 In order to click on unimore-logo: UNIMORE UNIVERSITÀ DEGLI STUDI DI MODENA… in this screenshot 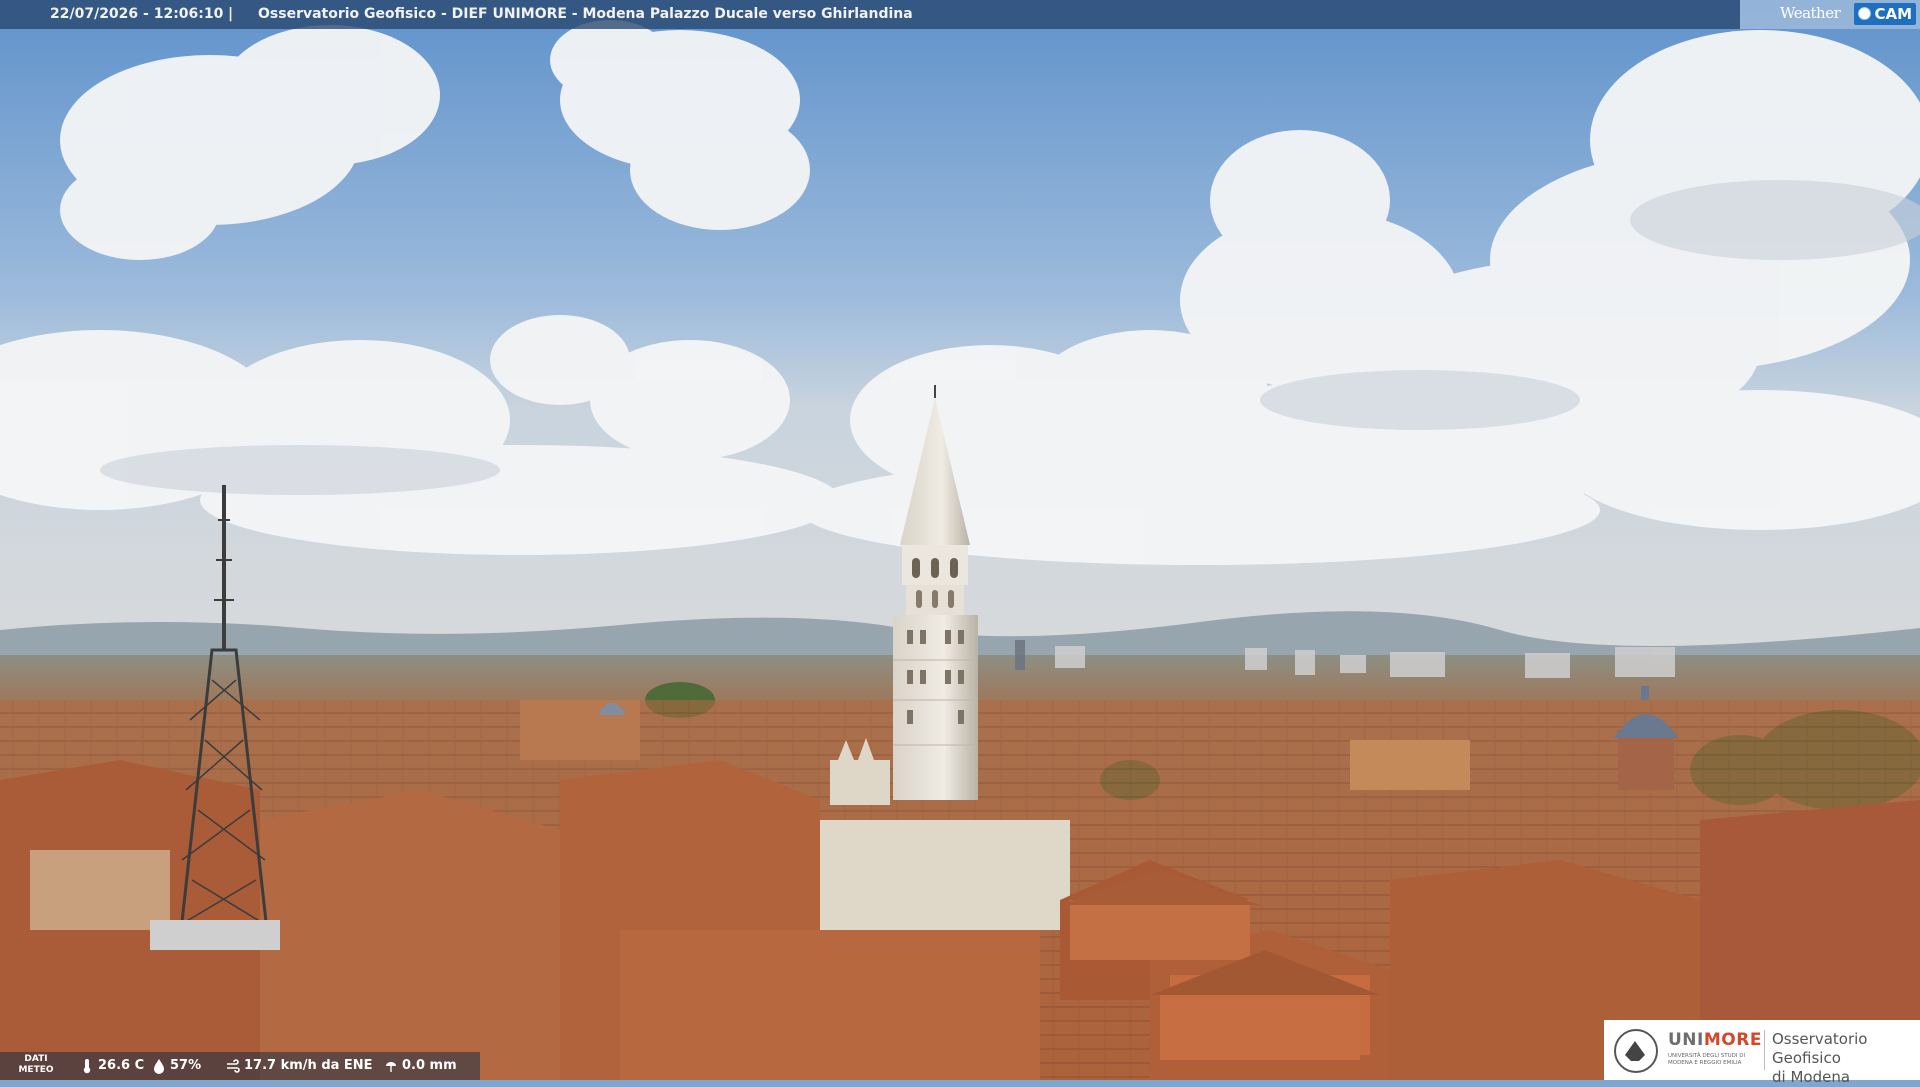, I will do `click(1762, 1053)`.